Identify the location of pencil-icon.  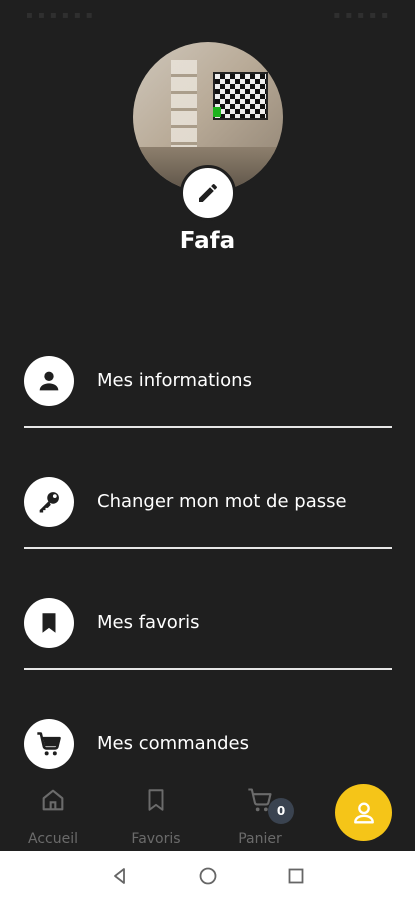
(208, 192).